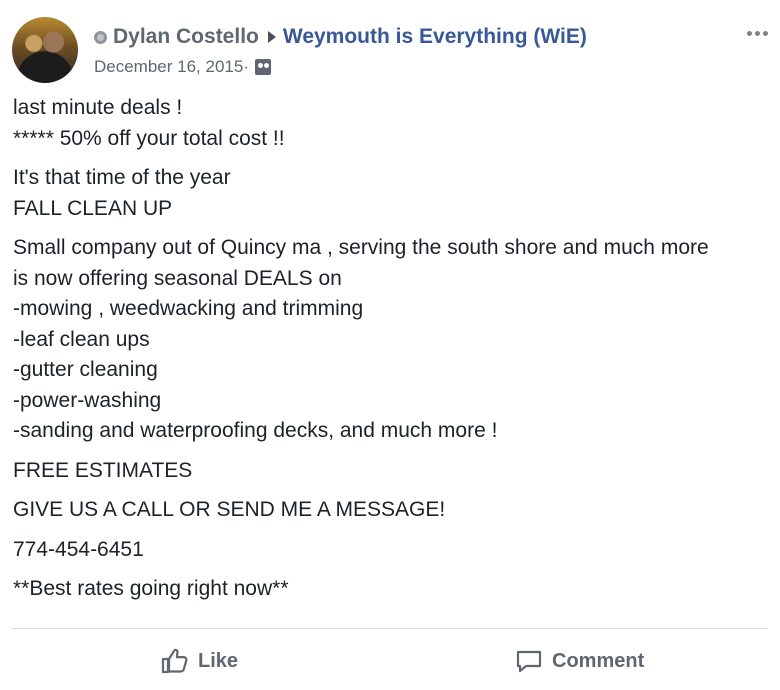  I want to click on post-meta: December 16, 2015 ·, so click(182, 67).